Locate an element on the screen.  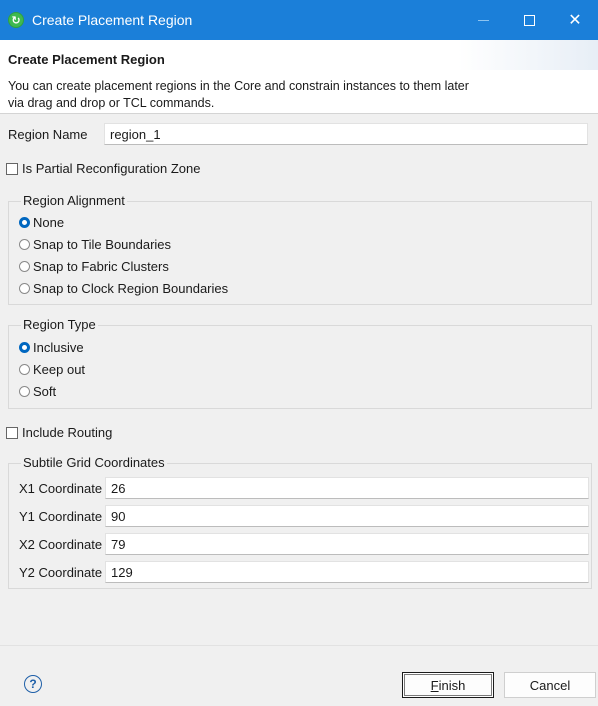
type-option-inclusive: Inclusive is located at coordinates (51, 347).